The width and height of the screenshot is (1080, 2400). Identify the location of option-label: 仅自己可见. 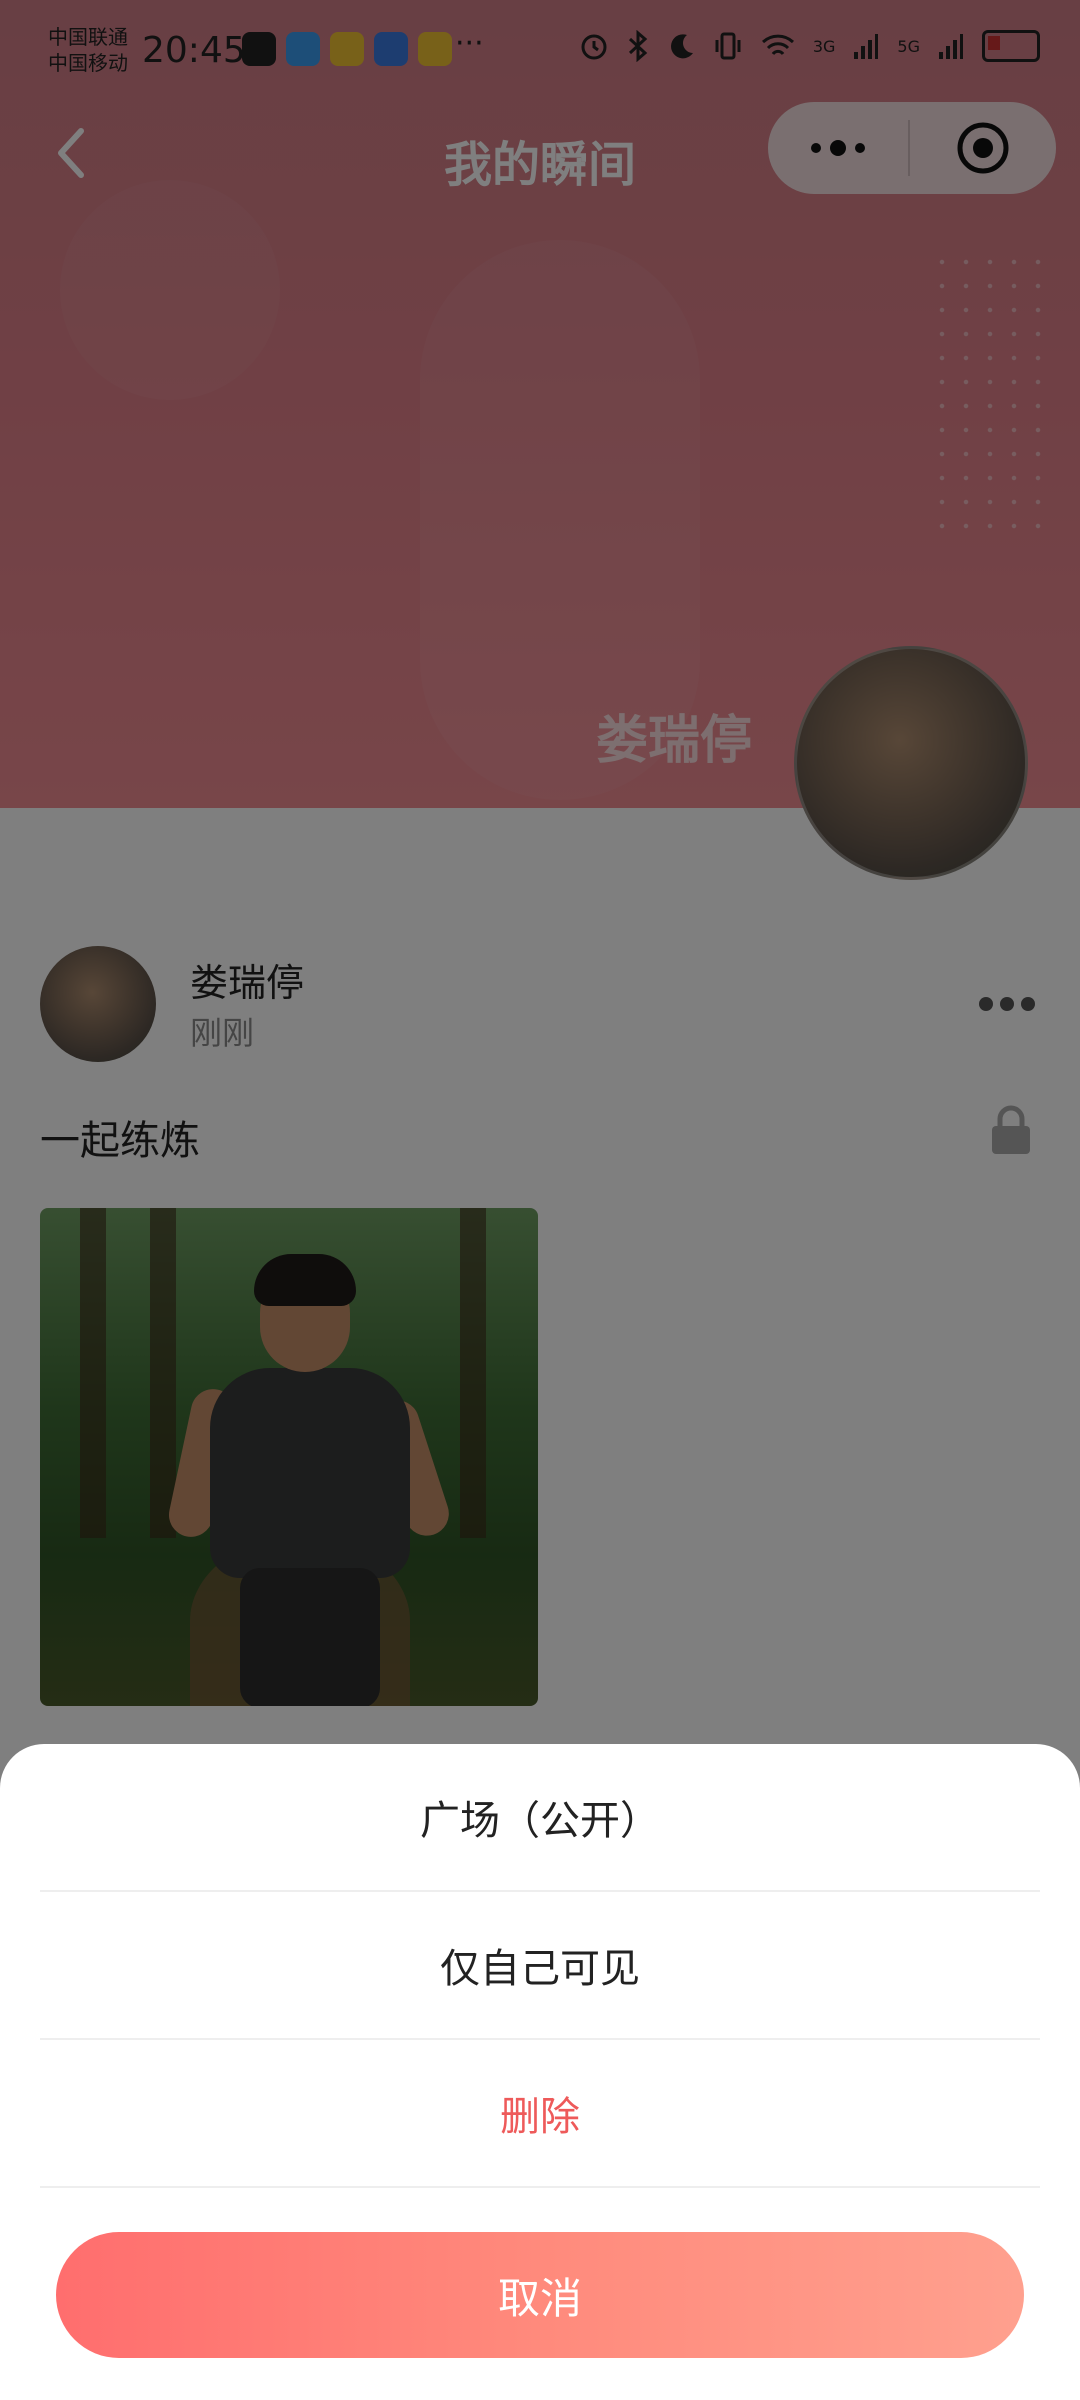
(540, 1969).